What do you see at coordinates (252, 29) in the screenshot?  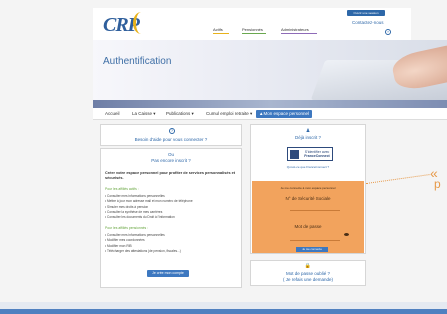 I see `nav-pensionnes: Pensionnés` at bounding box center [252, 29].